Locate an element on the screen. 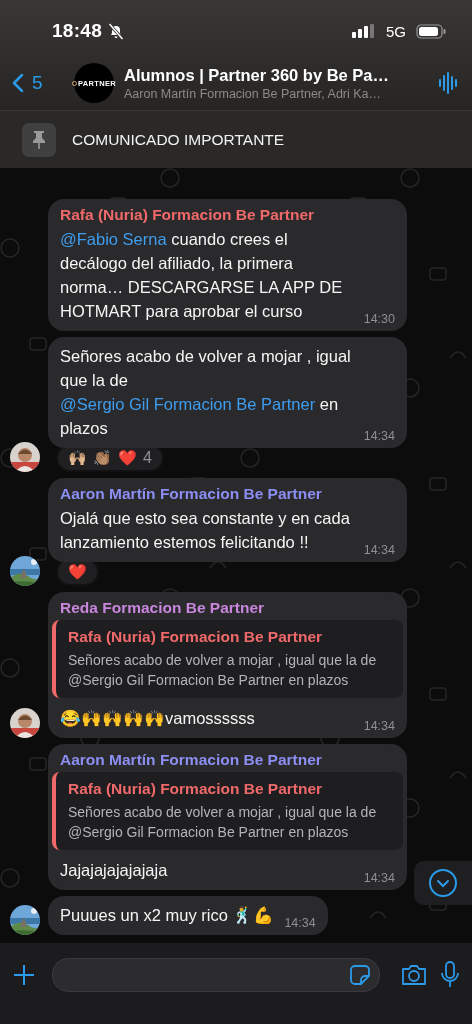 This screenshot has height=1024, width=472. message-bubble: Aaron Martín Formacion Be Partner Rafa (Nuria) Formacion Be Partner Señores acabo de volver a mojar , igual que la de @Sergio Gil Formacion Be Partner en plazos Jajajajajajajaja 14:34 is located at coordinates (227, 817).